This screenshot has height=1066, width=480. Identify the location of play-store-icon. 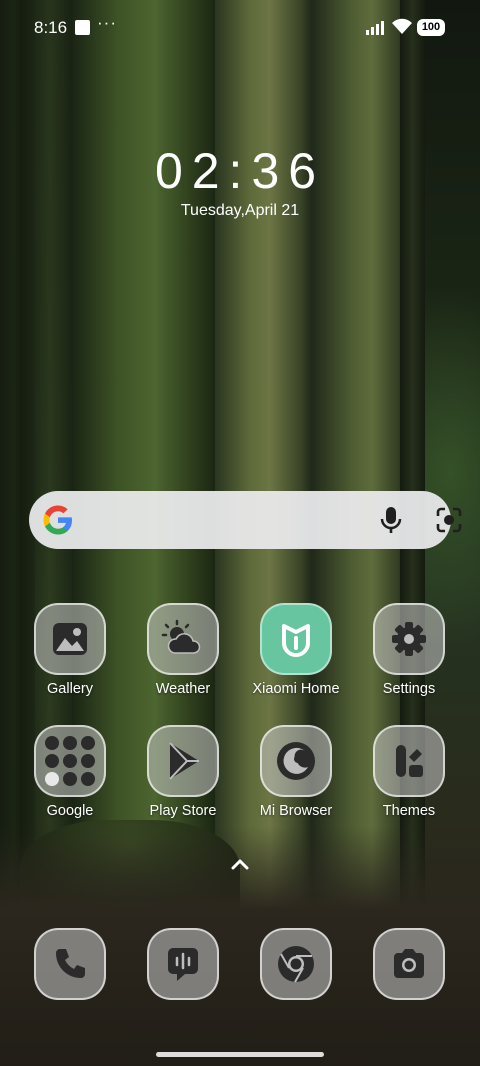
(183, 761).